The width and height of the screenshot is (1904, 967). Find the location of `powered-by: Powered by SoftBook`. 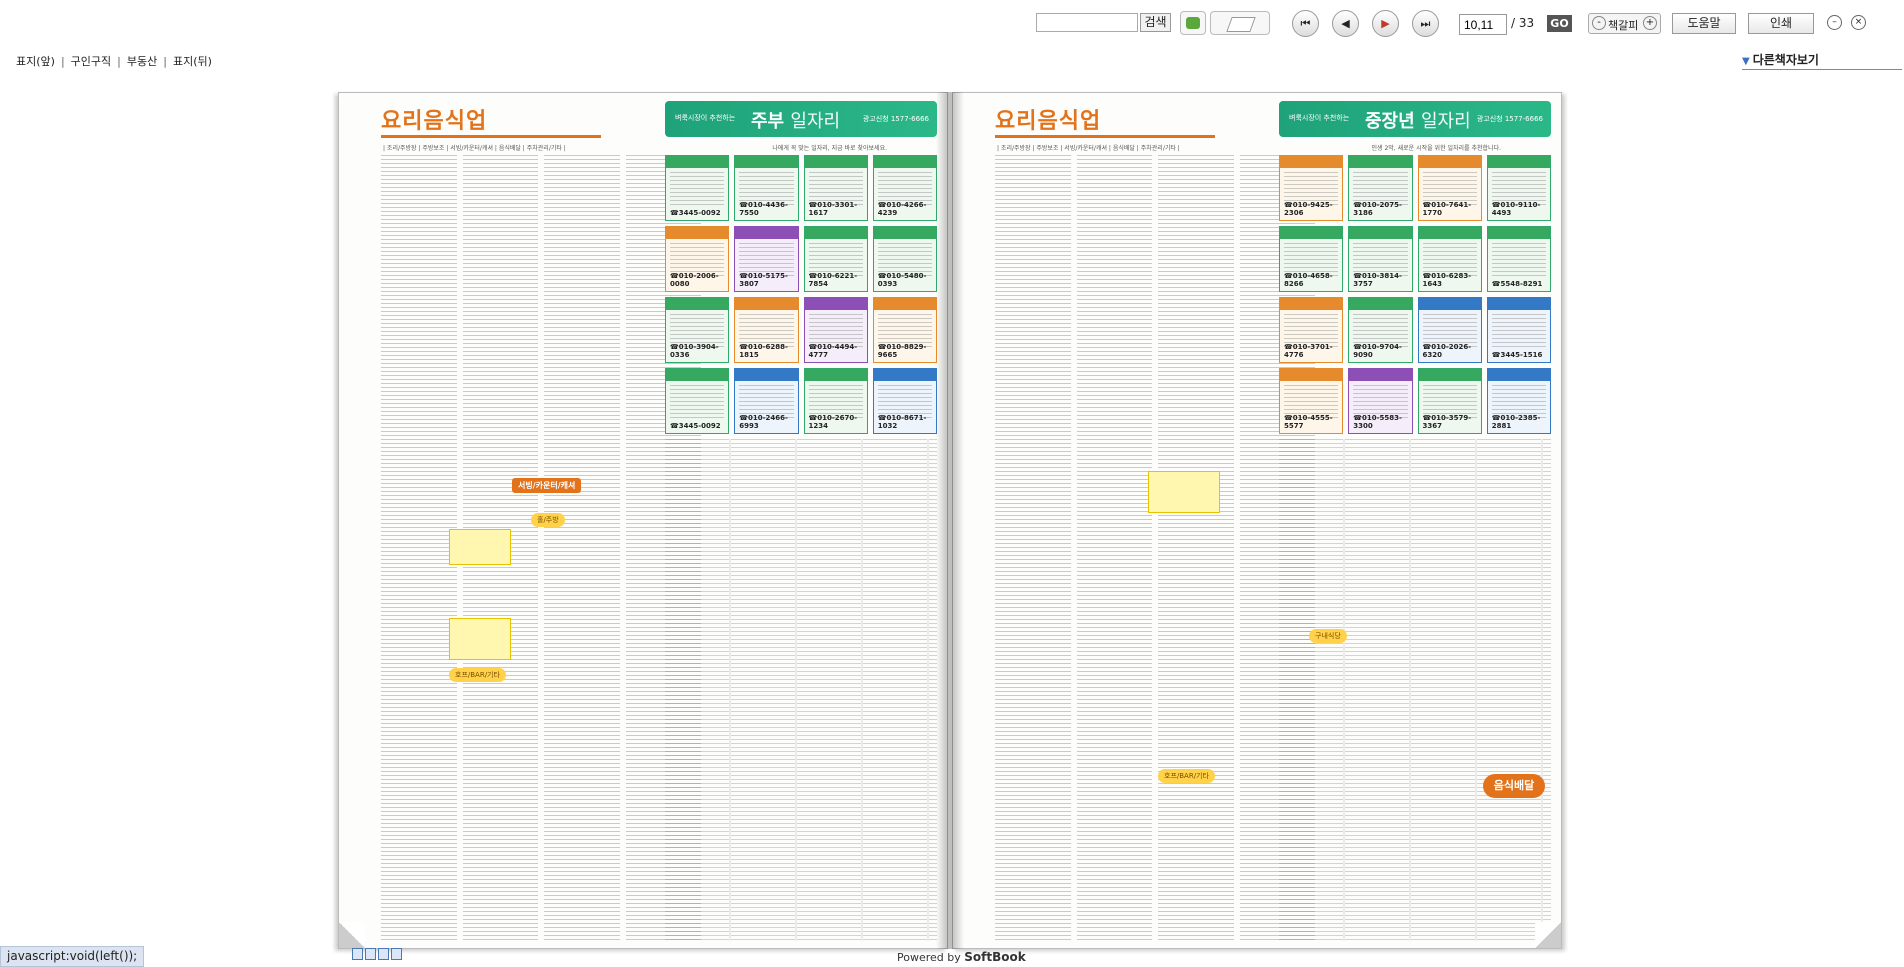

powered-by: Powered by SoftBook is located at coordinates (961, 957).